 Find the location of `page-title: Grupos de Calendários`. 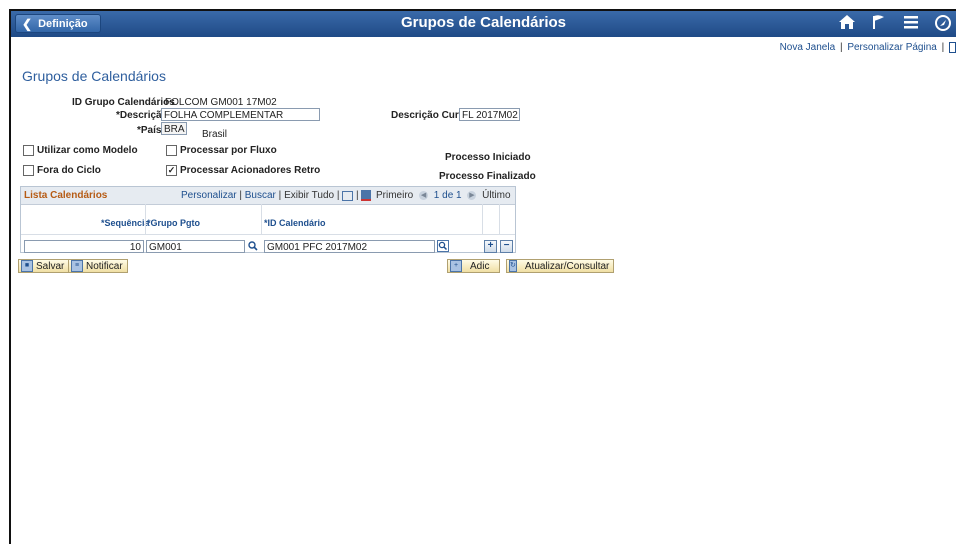

page-title: Grupos de Calendários is located at coordinates (94, 76).